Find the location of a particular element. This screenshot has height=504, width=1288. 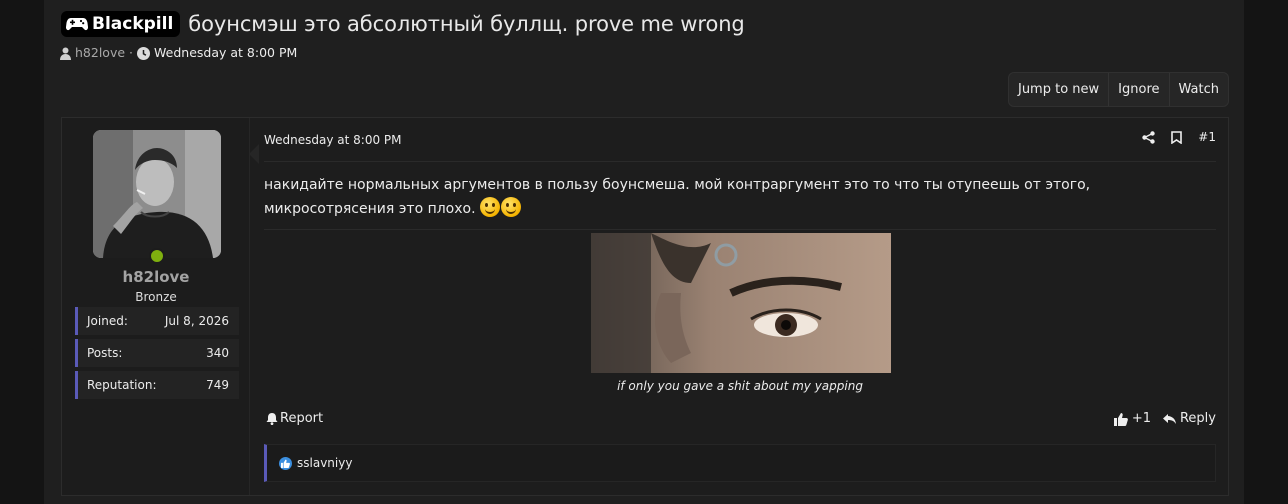

reply-button: Reply is located at coordinates (1189, 418).